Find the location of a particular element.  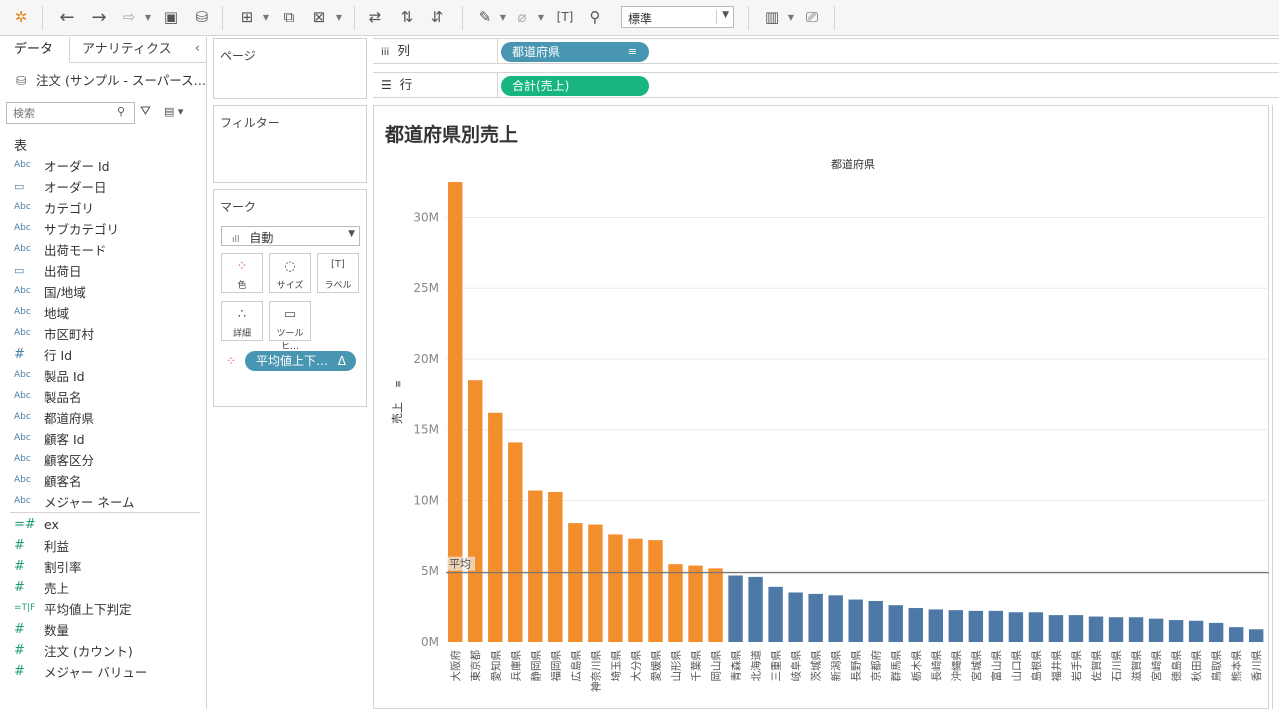

field-name: 顧客名 is located at coordinates (63, 481).